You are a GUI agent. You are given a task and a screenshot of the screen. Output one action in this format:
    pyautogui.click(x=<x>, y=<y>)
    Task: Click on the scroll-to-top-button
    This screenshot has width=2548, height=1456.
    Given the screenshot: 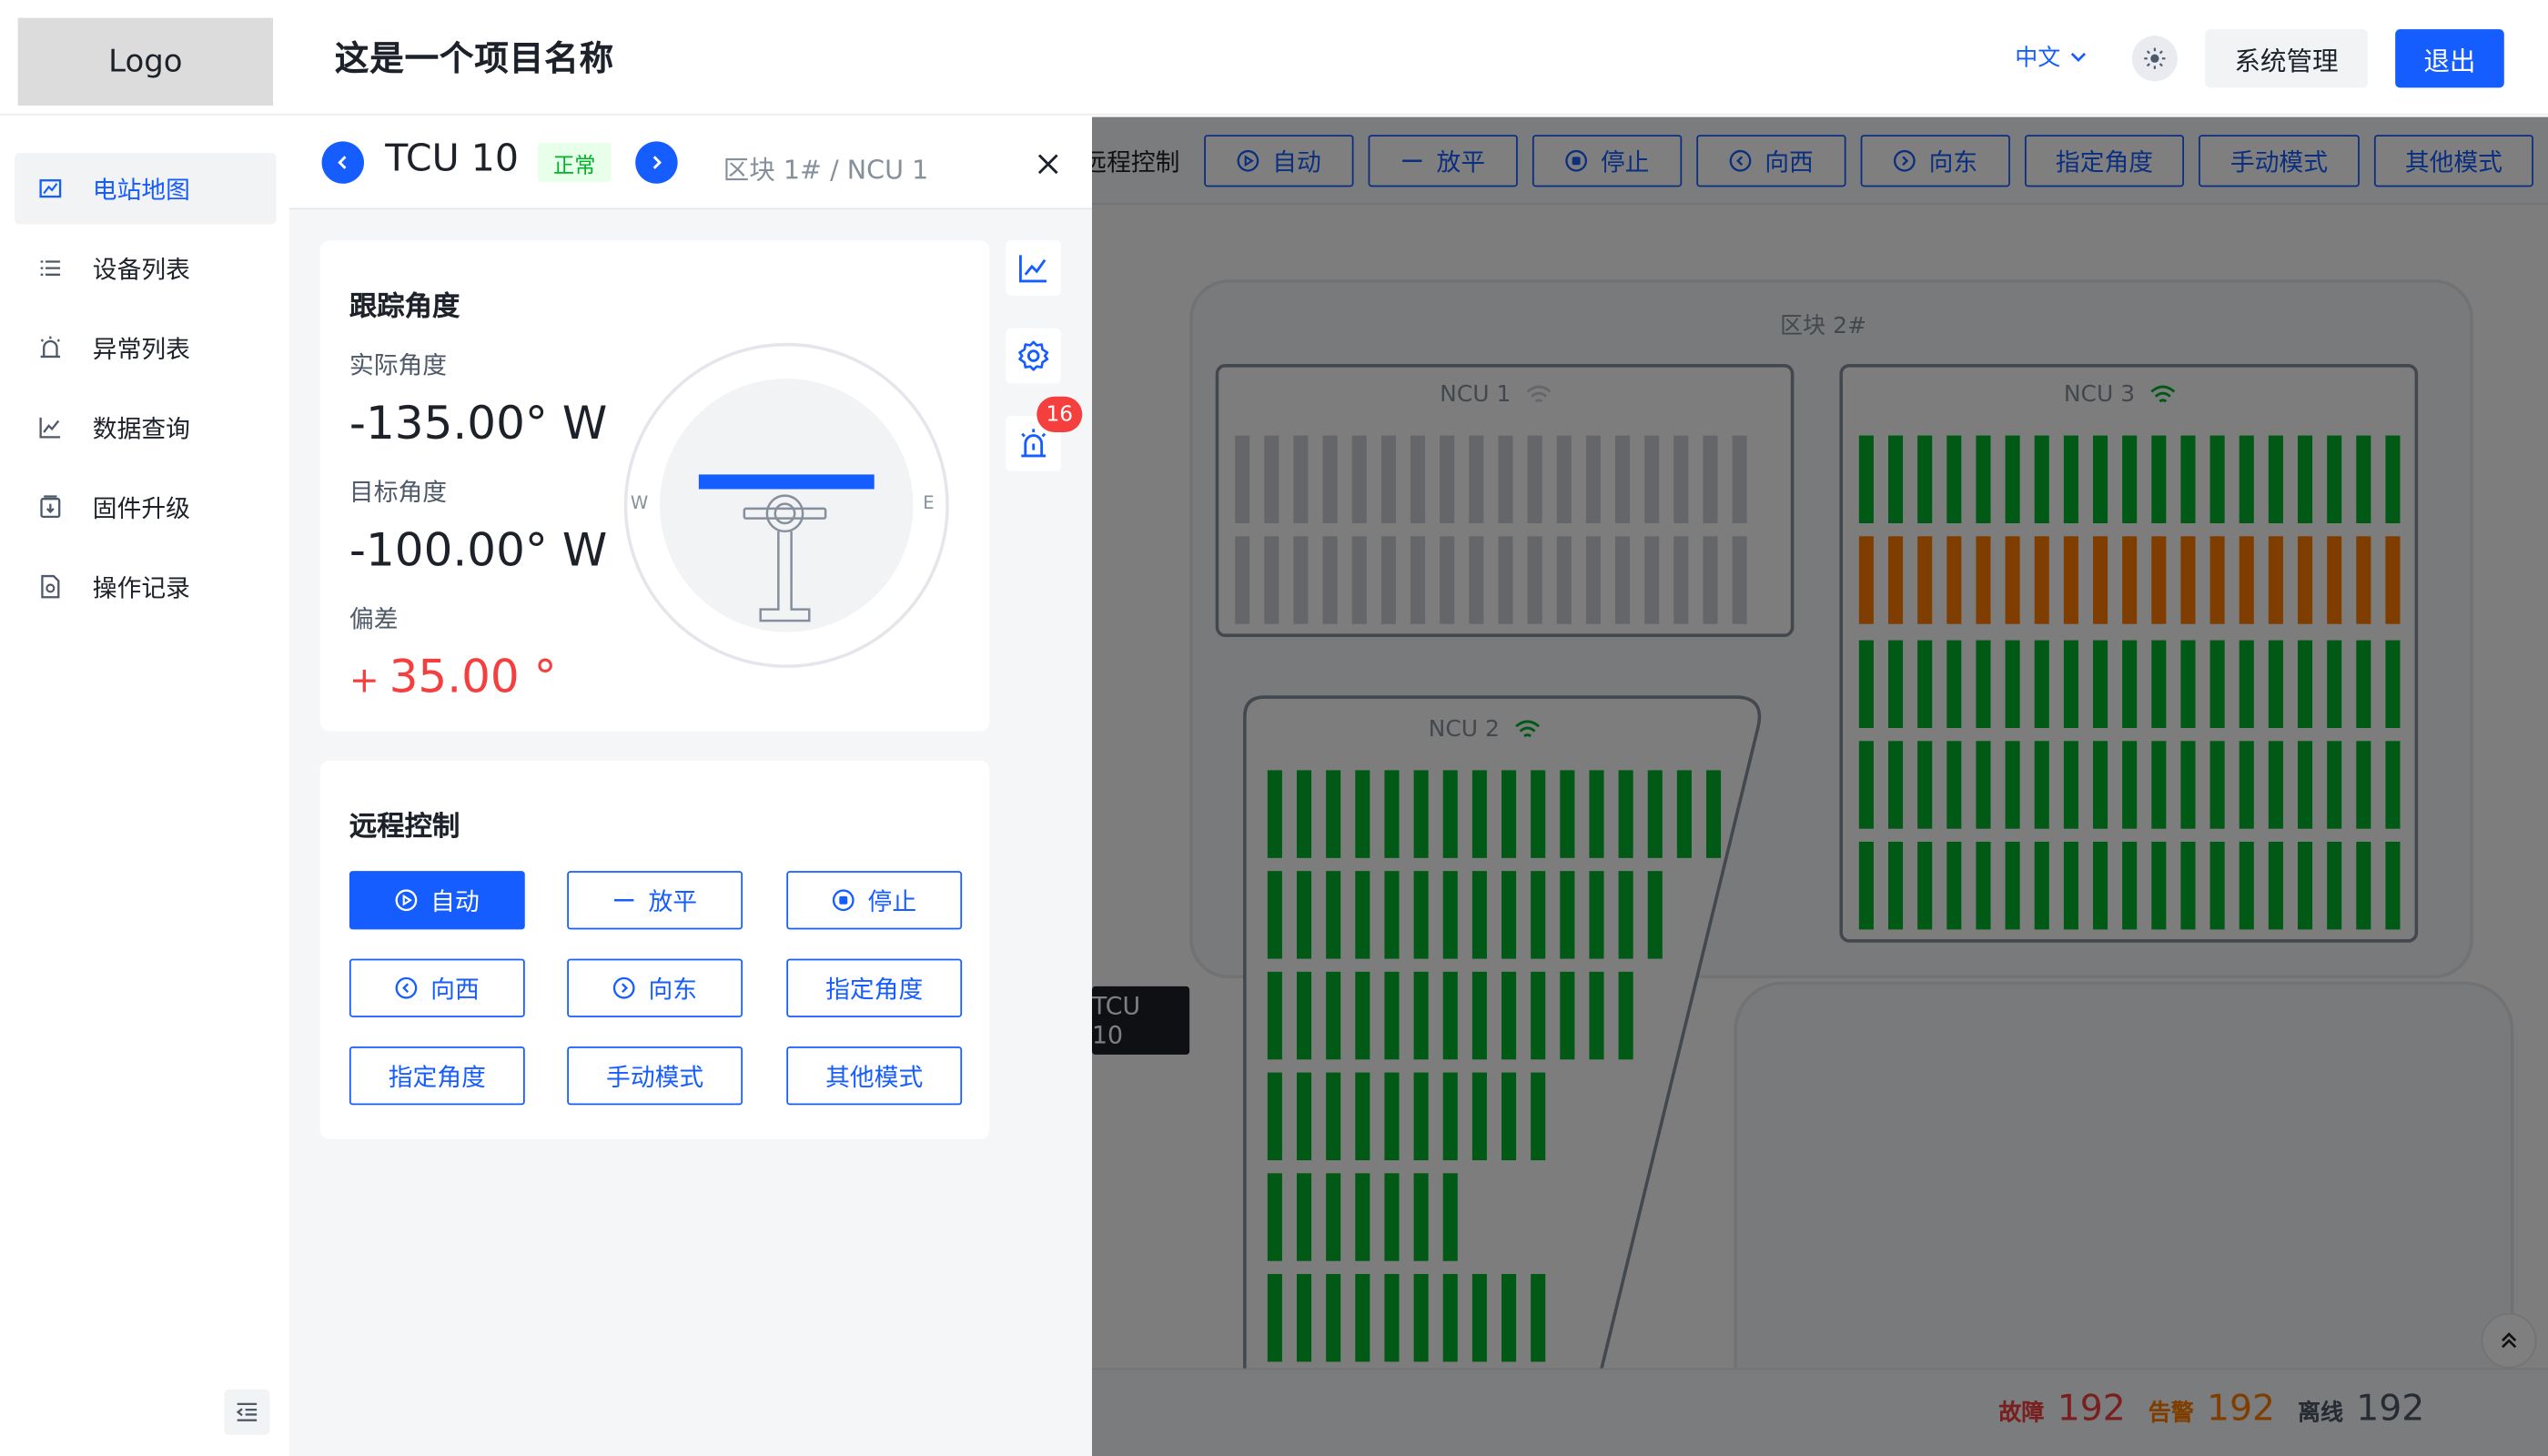 What is the action you would take?
    pyautogui.click(x=2509, y=1340)
    